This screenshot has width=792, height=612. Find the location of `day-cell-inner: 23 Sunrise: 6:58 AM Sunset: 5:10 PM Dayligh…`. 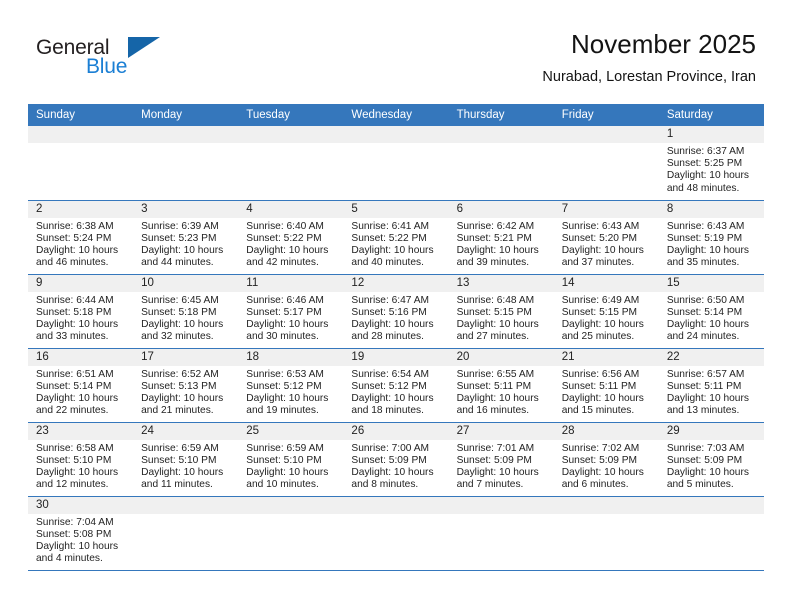

day-cell-inner: 23 Sunrise: 6:58 AM Sunset: 5:10 PM Dayligh… is located at coordinates (81, 459).